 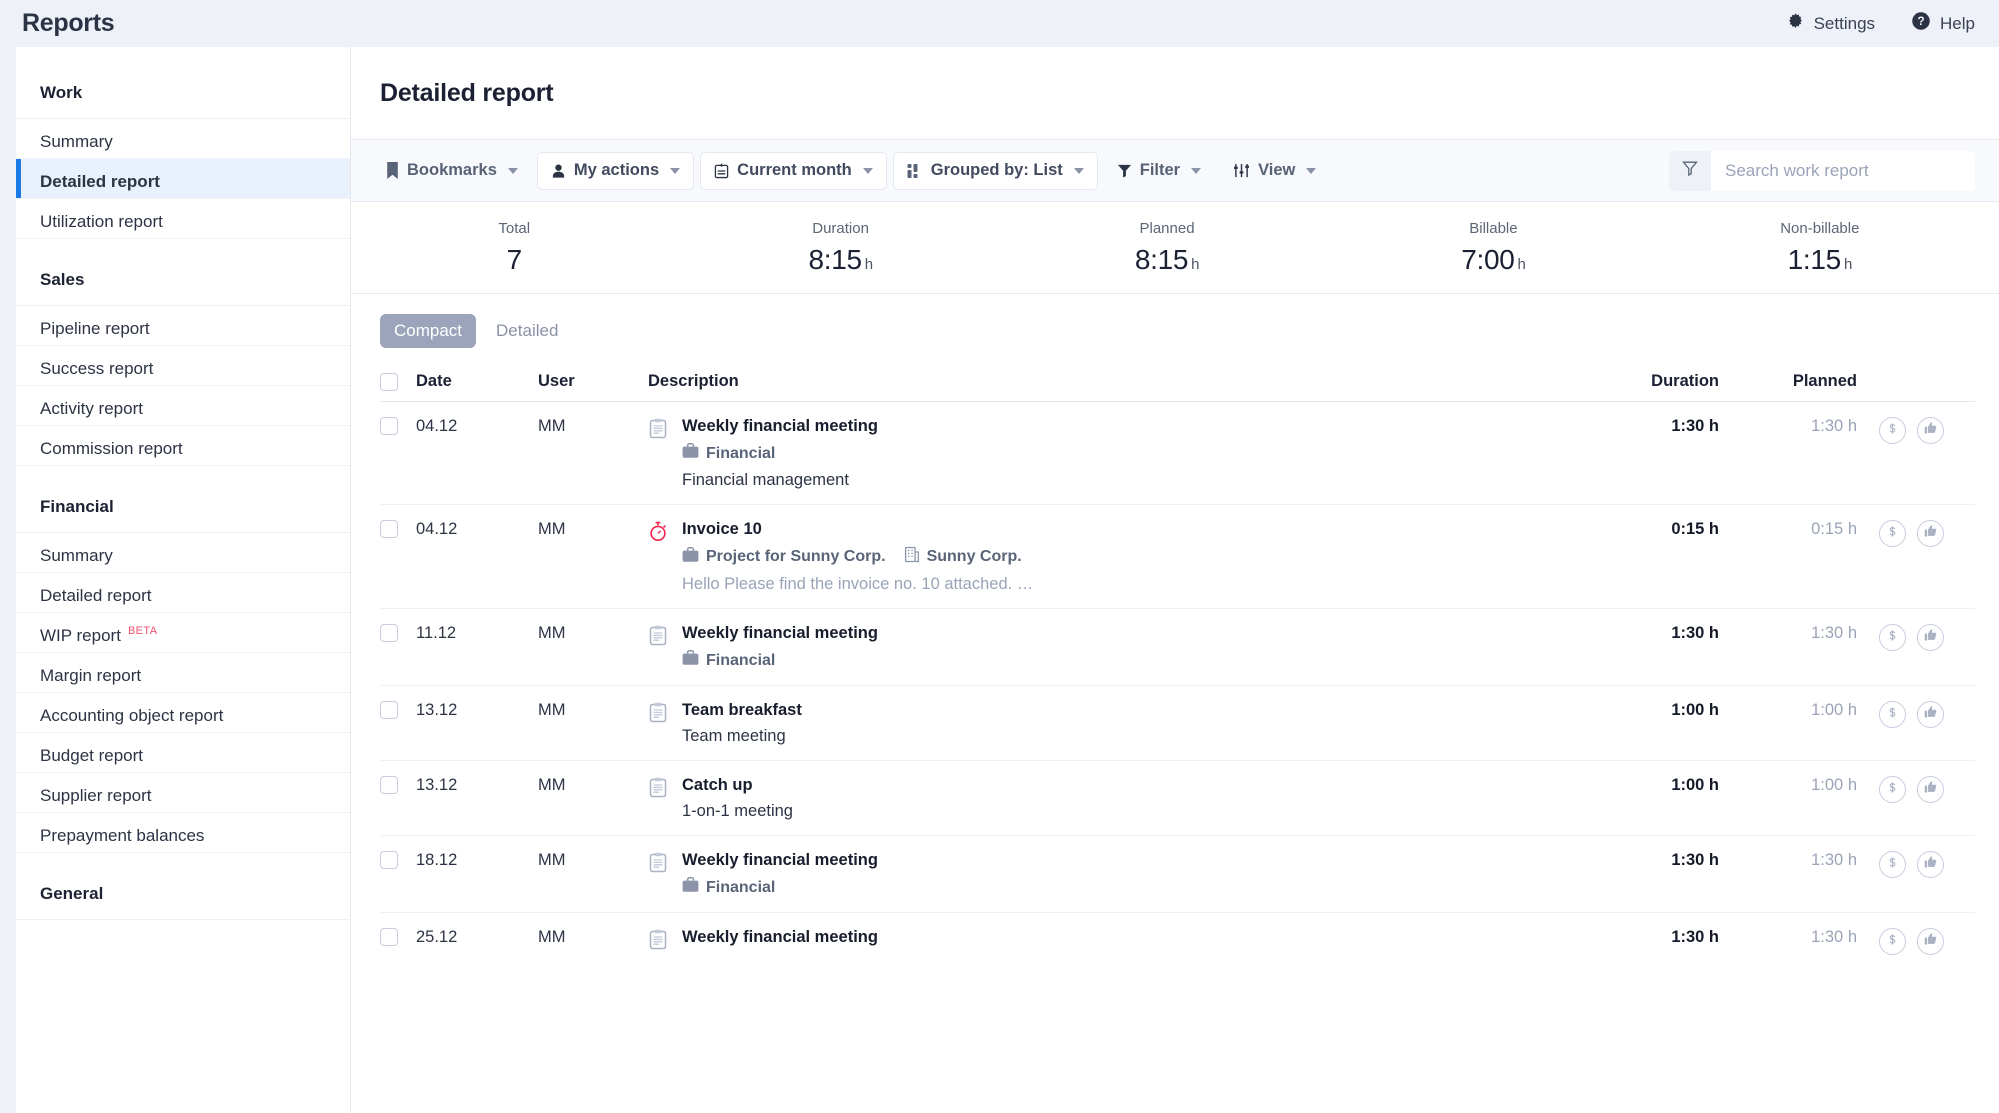 I want to click on header-user: User, so click(x=593, y=381).